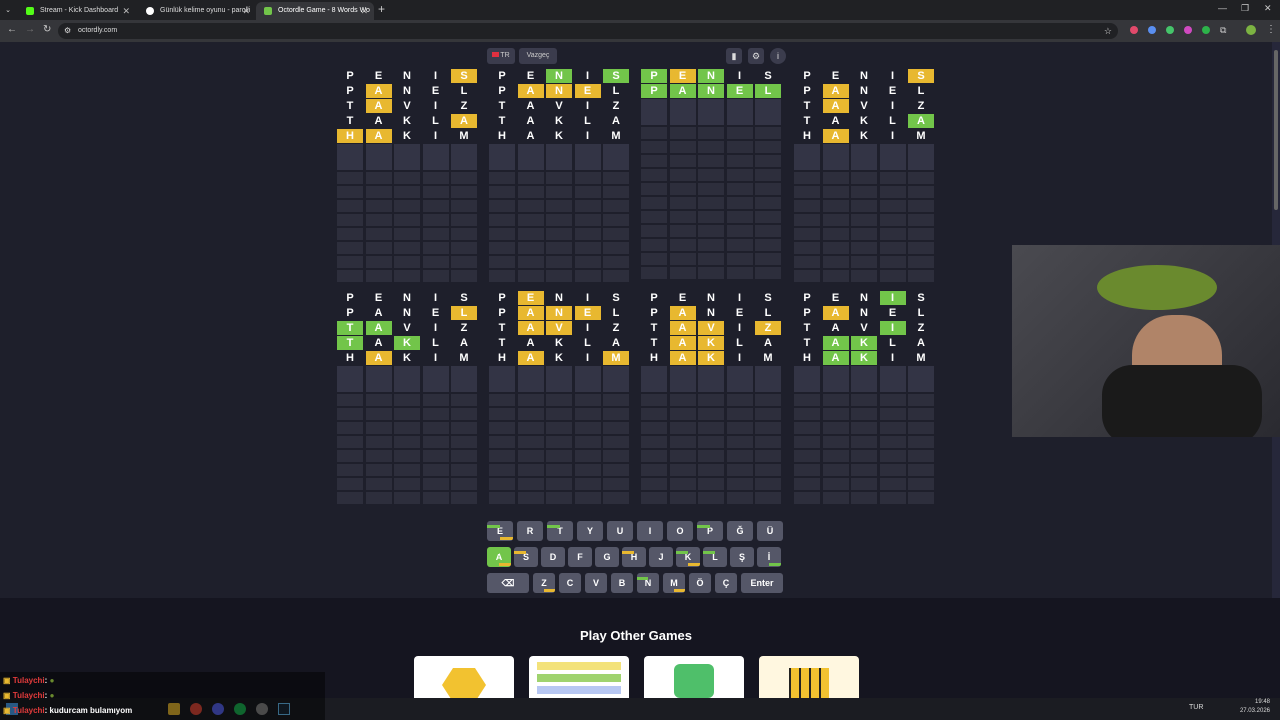 This screenshot has height=720, width=1280. What do you see at coordinates (464, 358) in the screenshot?
I see `tile: M` at bounding box center [464, 358].